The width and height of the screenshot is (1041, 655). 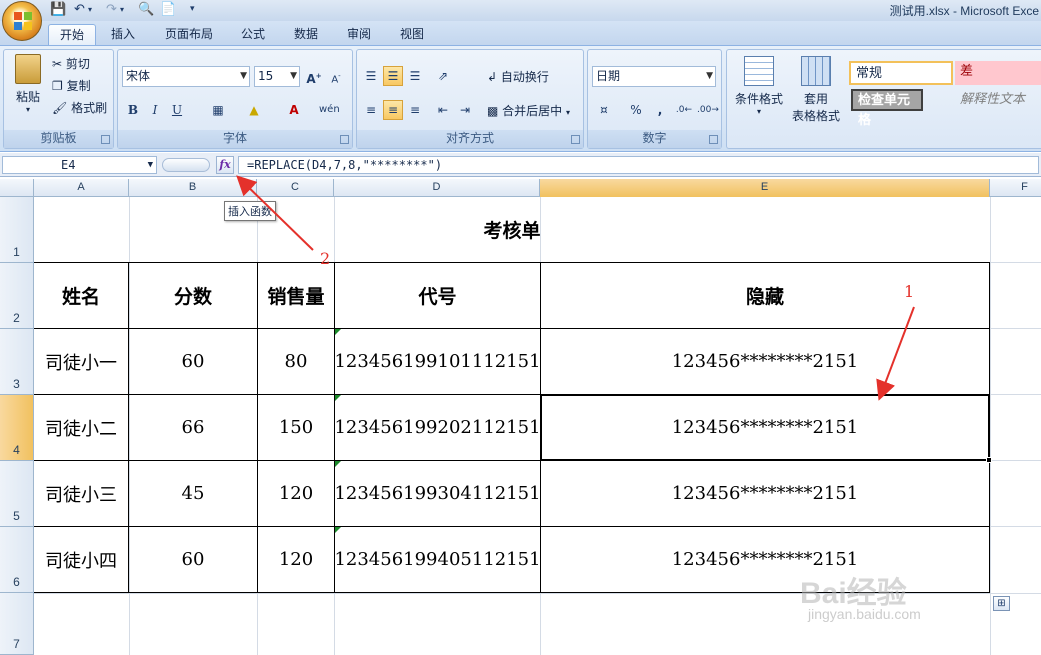 What do you see at coordinates (909, 291) in the screenshot?
I see `annotation-label-1: 1` at bounding box center [909, 291].